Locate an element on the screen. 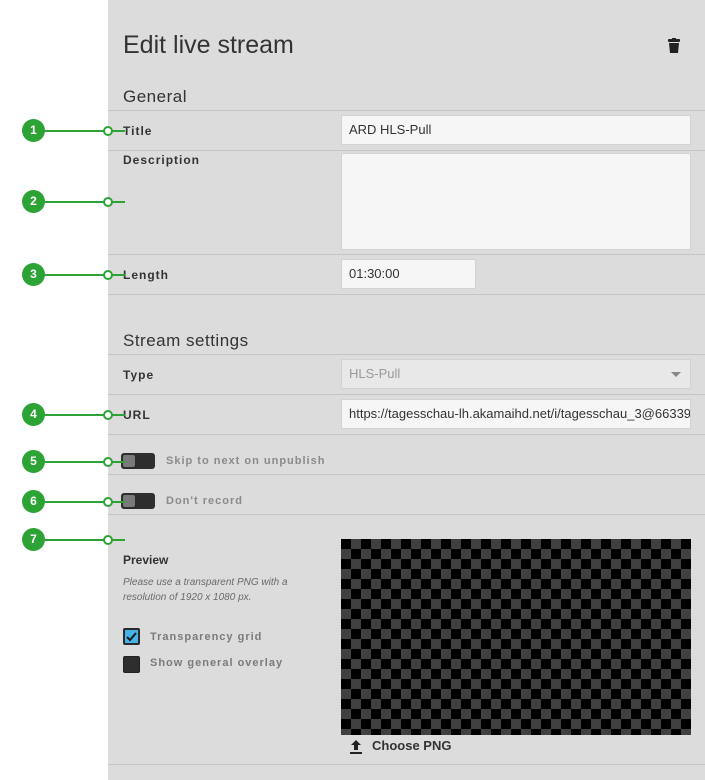 The image size is (705, 780). callout-number: 6 is located at coordinates (33, 501).